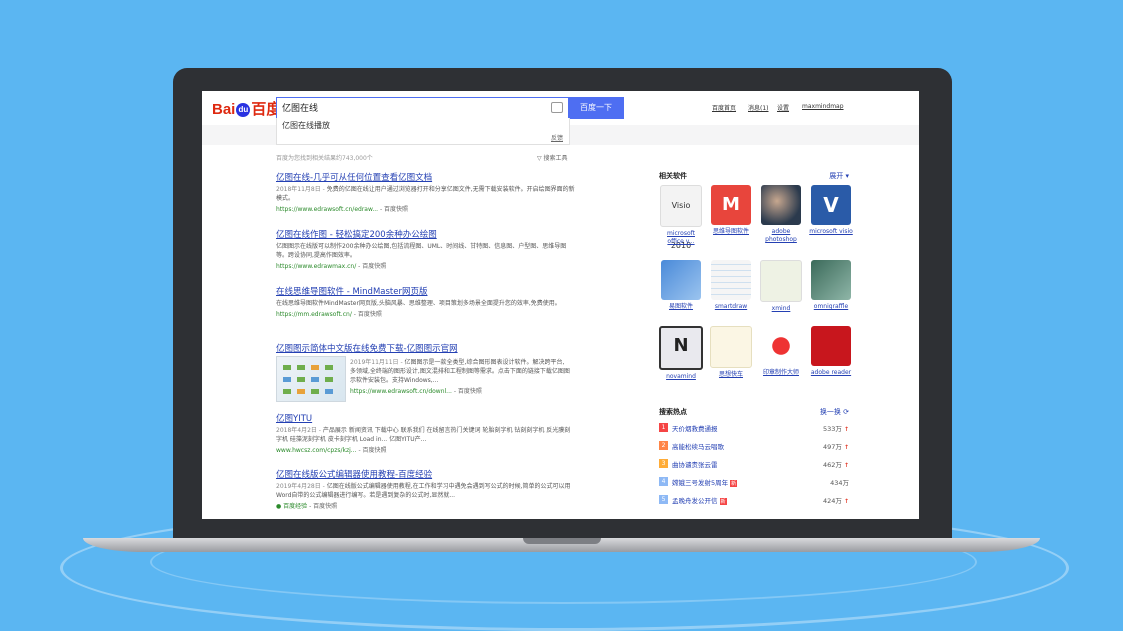 Image resolution: width=1123 pixels, height=631 pixels. I want to click on nav-user-link: maxmindmap, so click(823, 106).